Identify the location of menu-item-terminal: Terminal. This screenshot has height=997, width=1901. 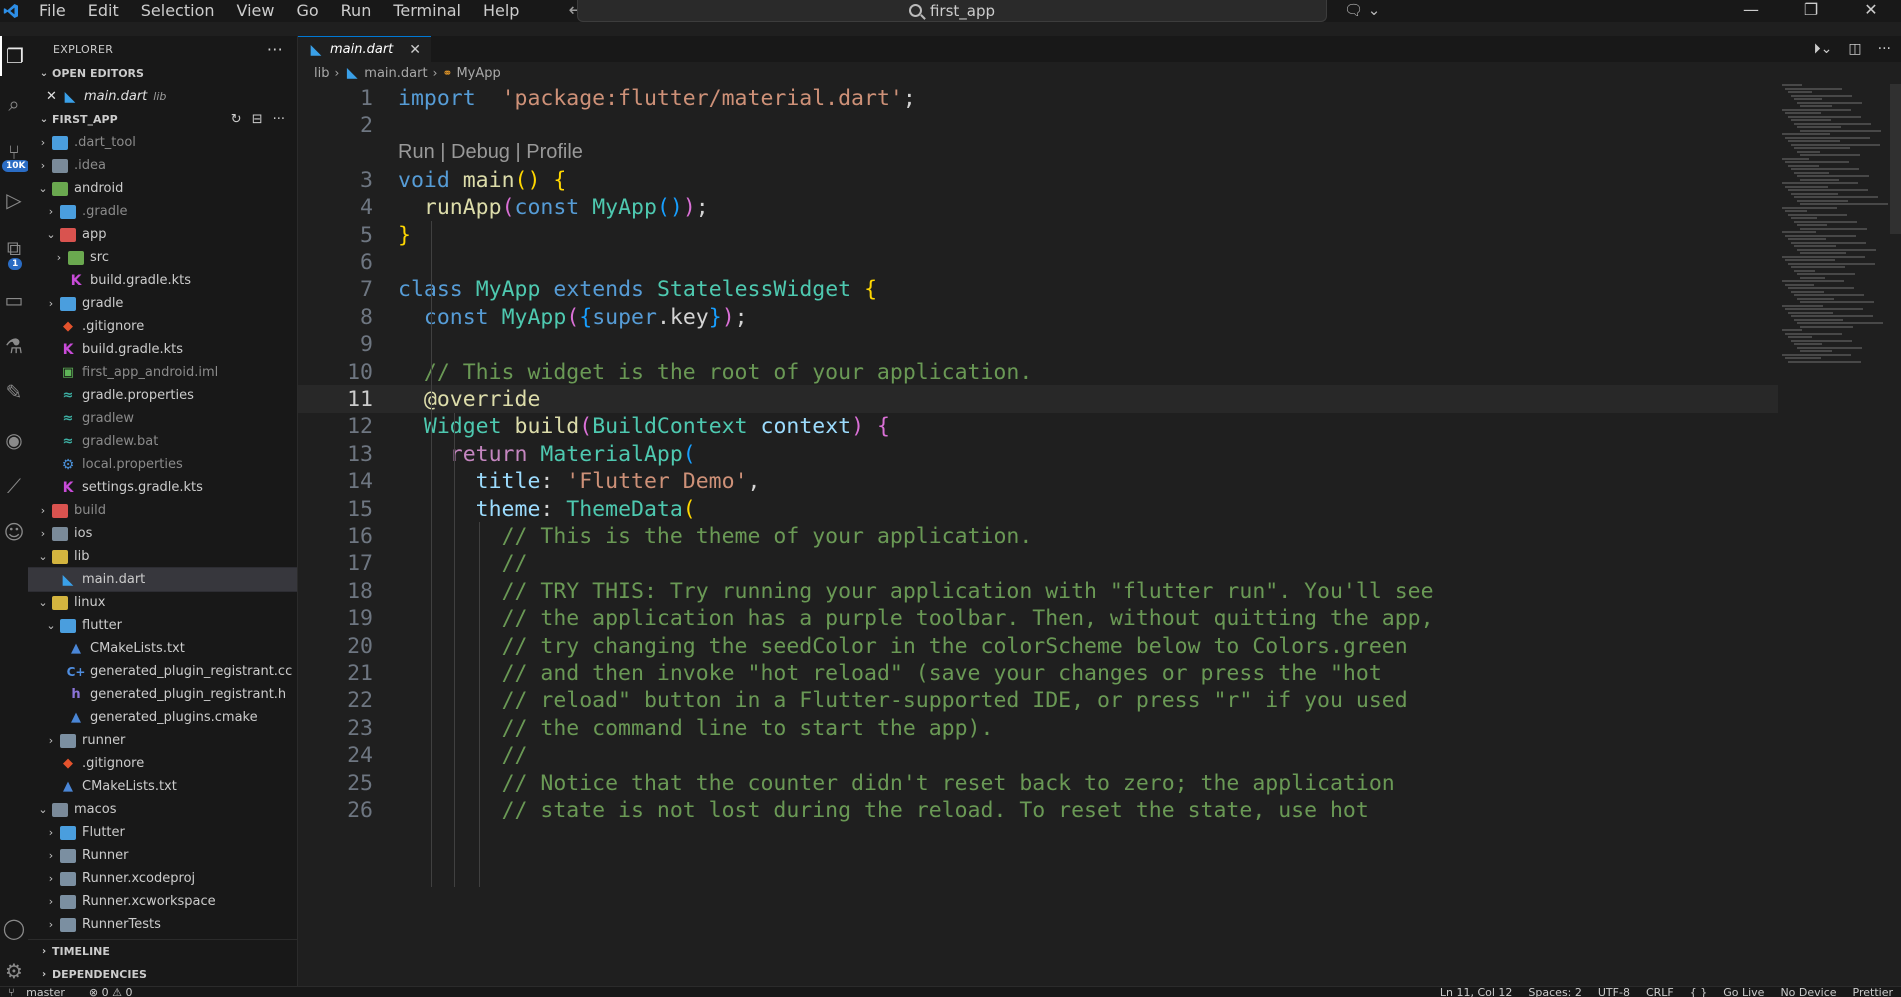
(427, 11).